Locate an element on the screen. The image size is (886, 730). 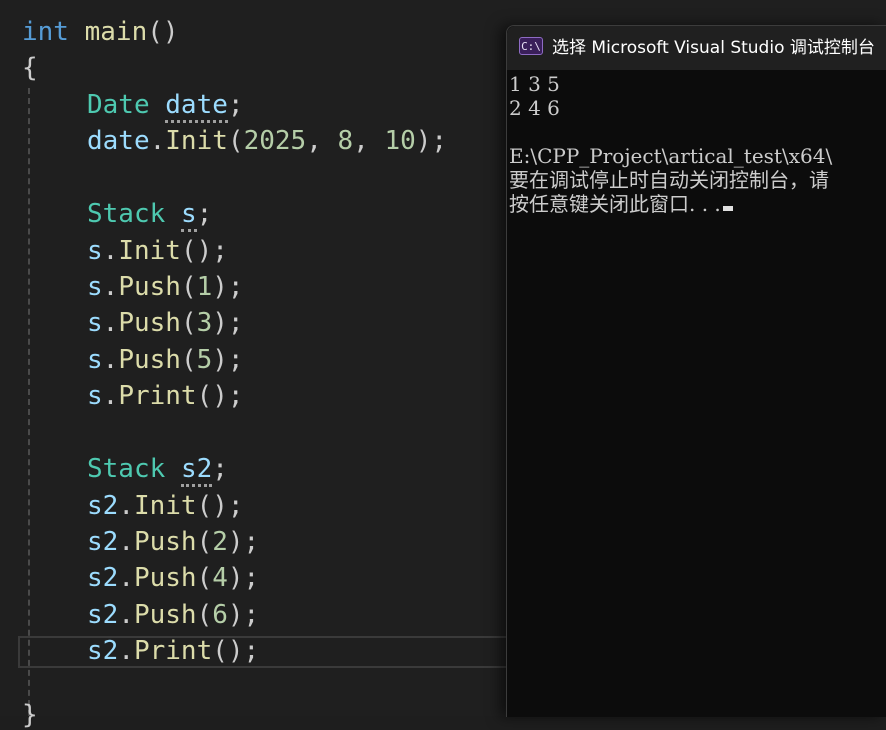
number-literal: 1 is located at coordinates (204, 287).